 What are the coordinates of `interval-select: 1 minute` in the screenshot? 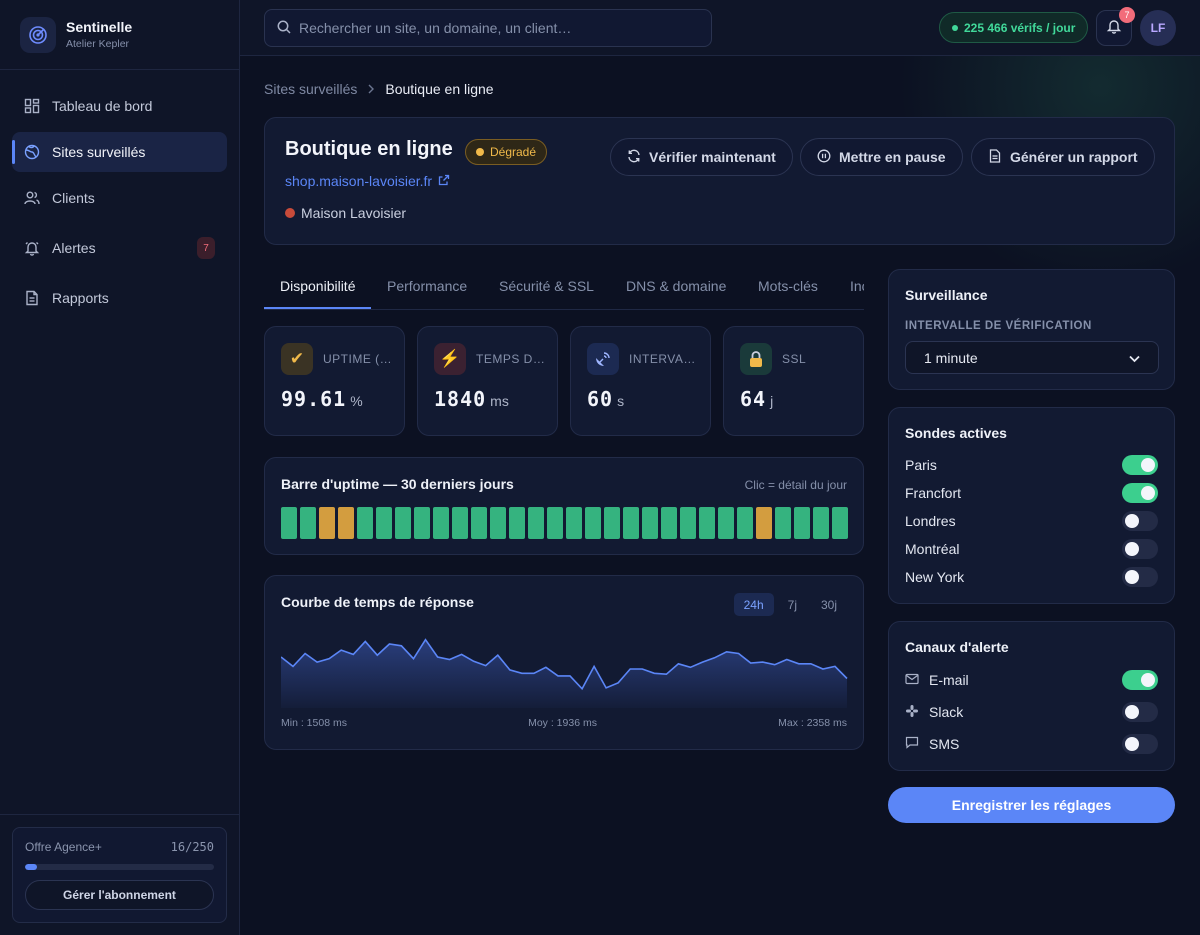 It's located at (1032, 357).